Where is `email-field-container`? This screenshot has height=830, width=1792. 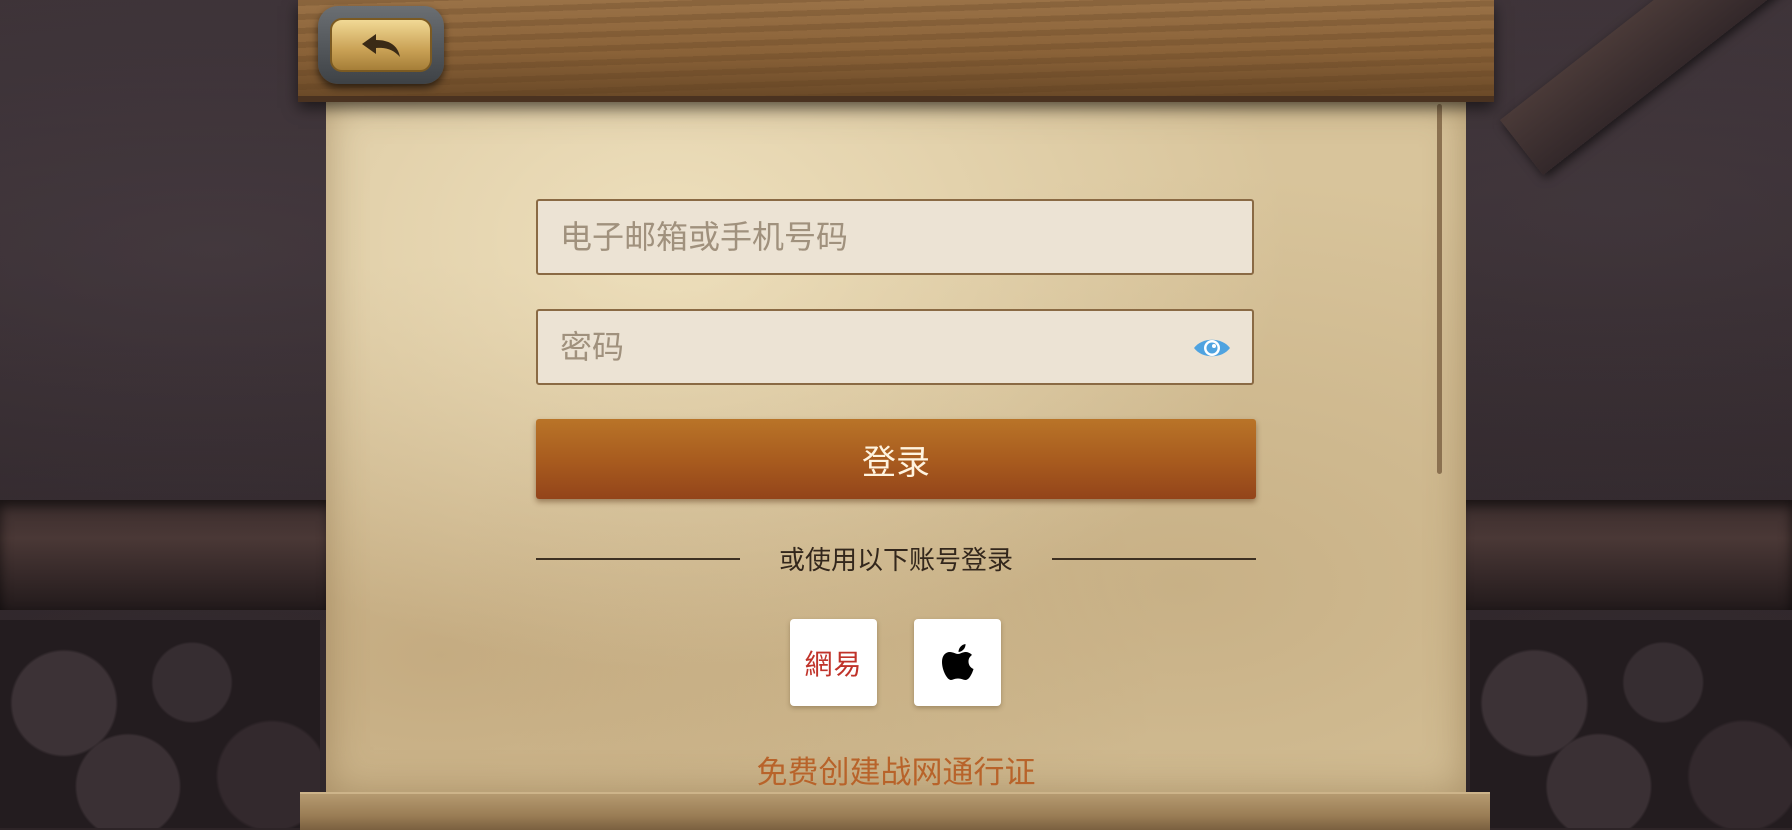
email-field-container is located at coordinates (895, 237).